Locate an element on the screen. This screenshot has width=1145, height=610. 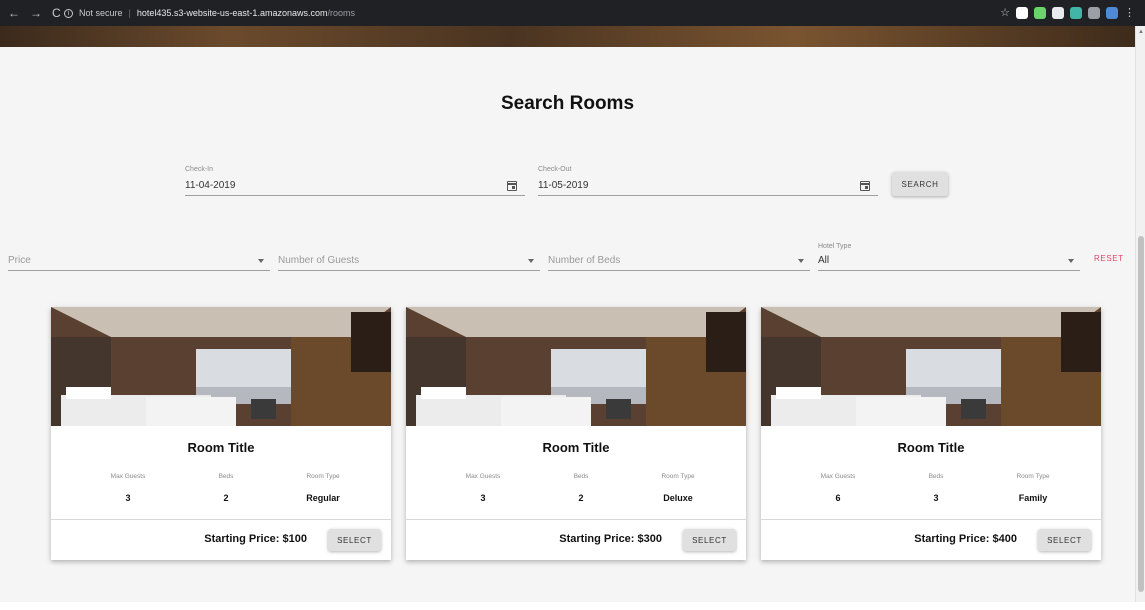
hotel-type-label: Hotel Type is located at coordinates (835, 246).